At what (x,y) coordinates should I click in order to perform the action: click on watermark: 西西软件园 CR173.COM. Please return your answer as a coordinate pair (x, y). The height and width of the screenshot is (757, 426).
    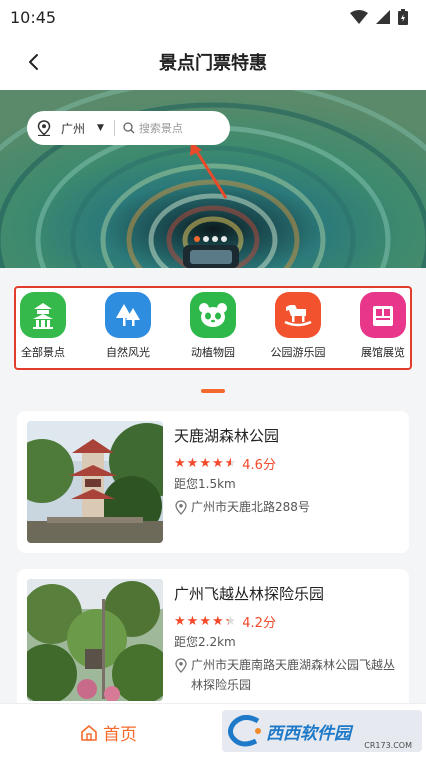
    Looking at the image, I should click on (322, 731).